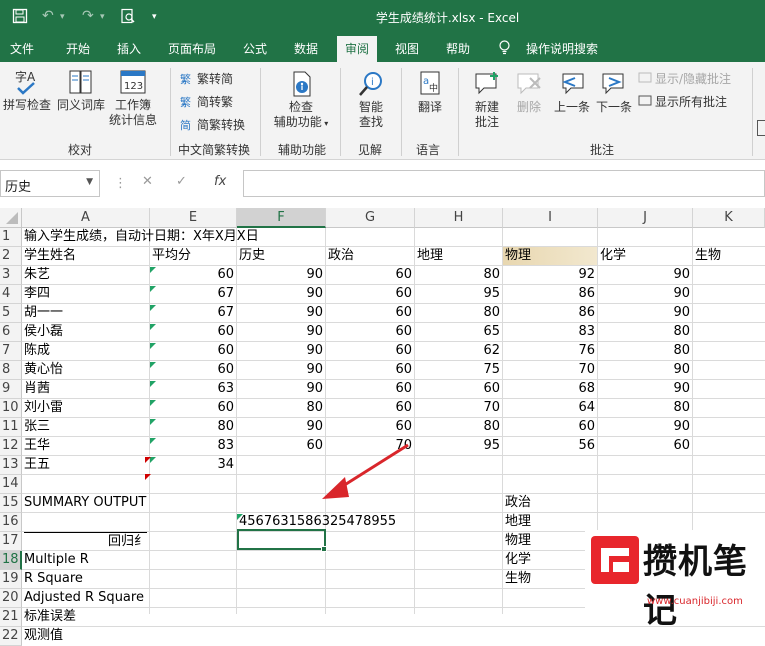 This screenshot has height=646, width=765. I want to click on select-all-button, so click(11, 218).